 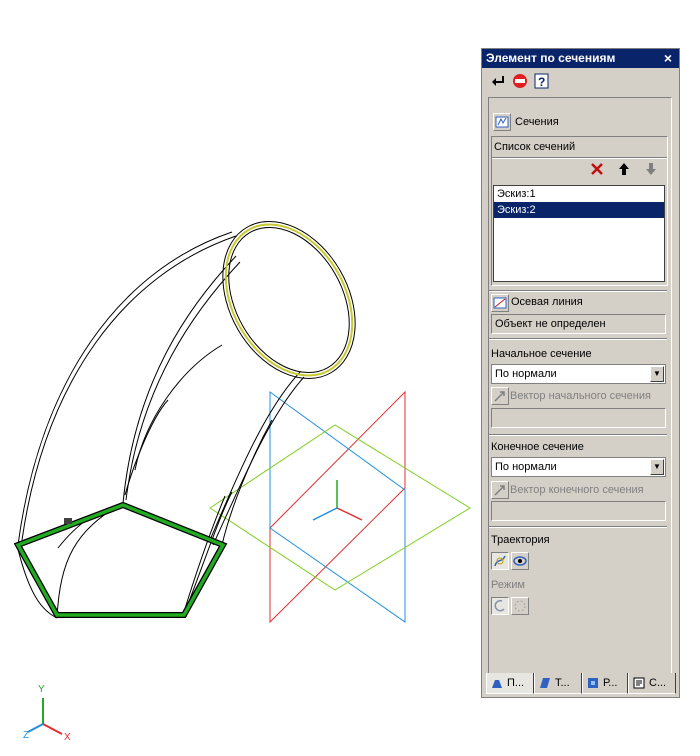 What do you see at coordinates (45, 716) in the screenshot?
I see `axis-triad` at bounding box center [45, 716].